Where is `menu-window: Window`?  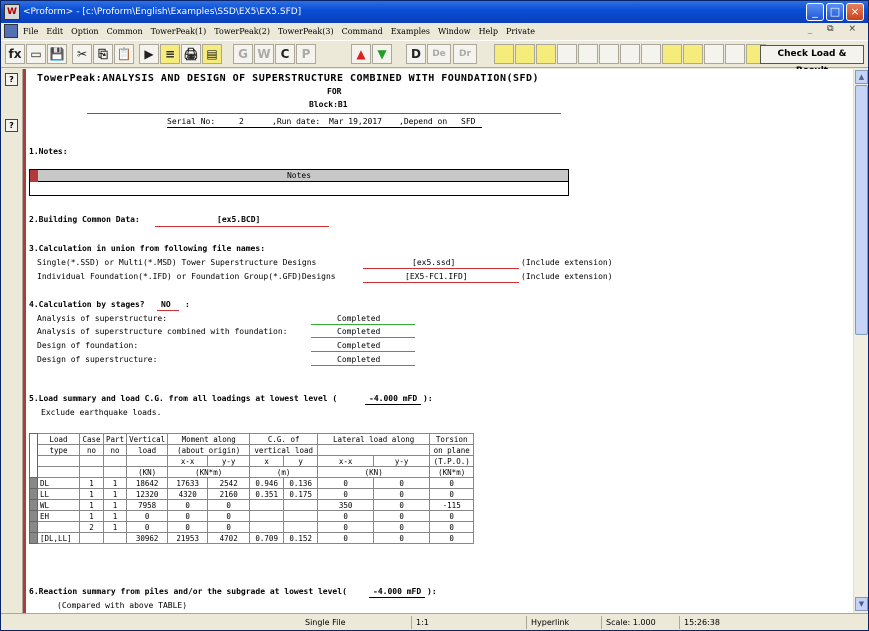 menu-window: Window is located at coordinates (454, 31).